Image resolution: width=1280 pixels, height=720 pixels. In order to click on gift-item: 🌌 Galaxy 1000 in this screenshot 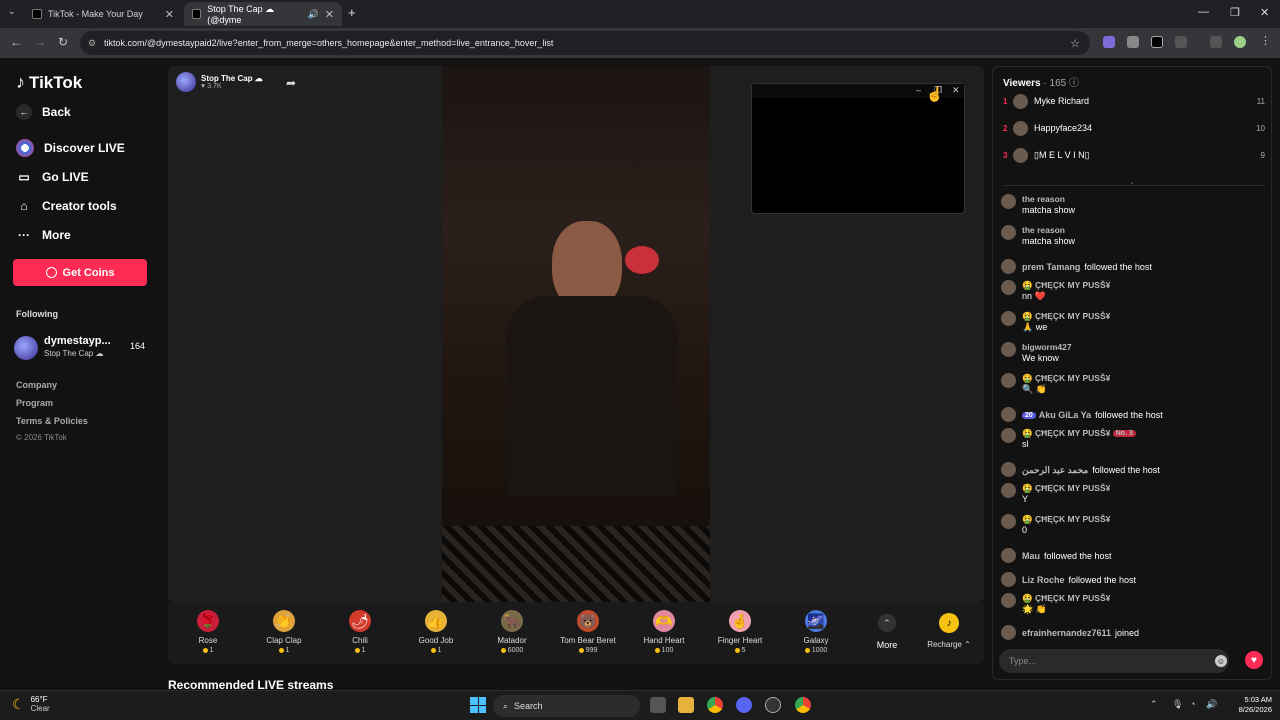, I will do `click(816, 632)`.